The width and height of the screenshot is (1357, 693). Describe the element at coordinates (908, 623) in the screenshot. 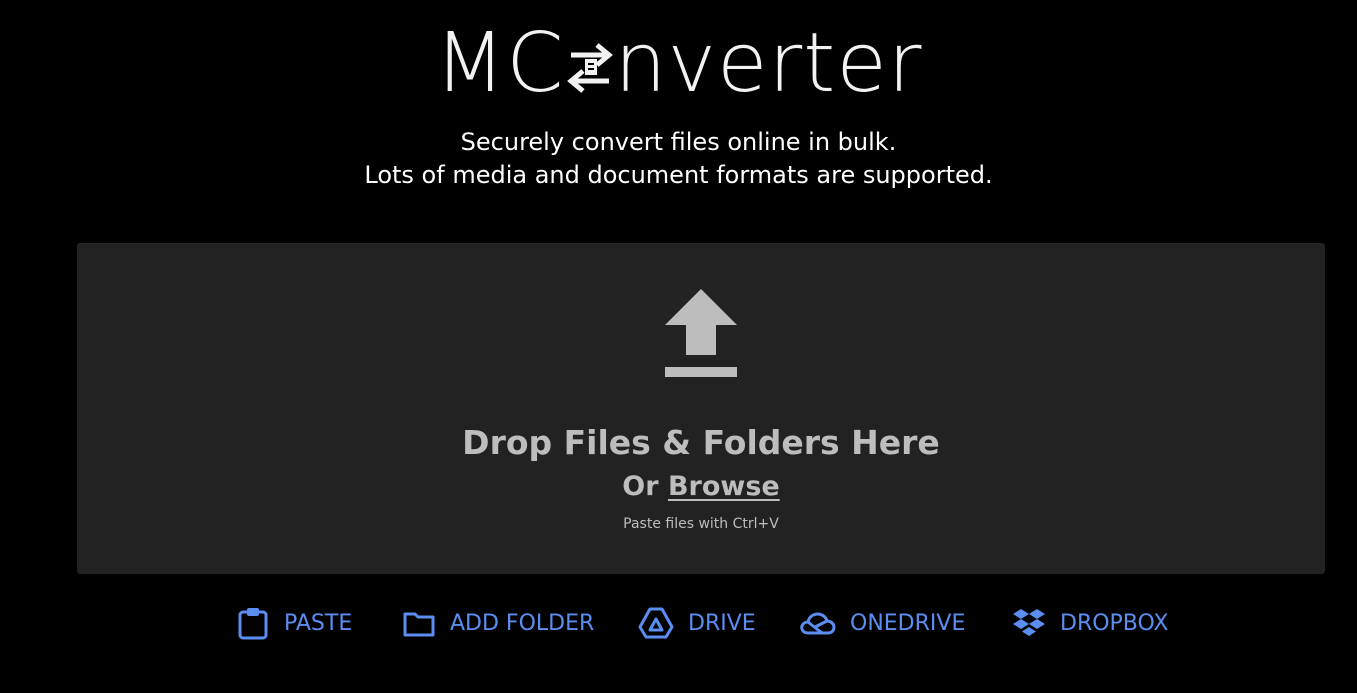

I see `onedrive-button-label: ONEDRIVE` at that location.